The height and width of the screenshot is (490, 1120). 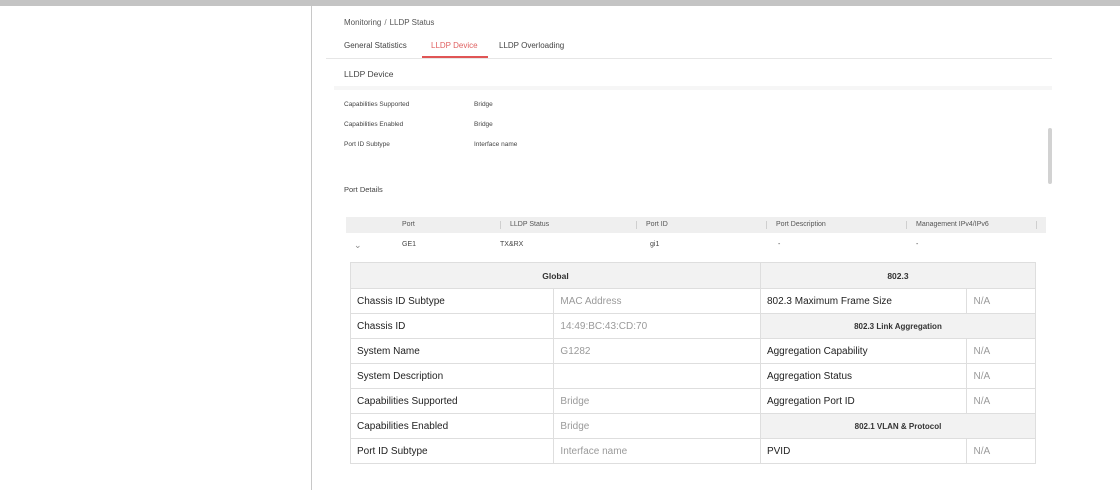 What do you see at coordinates (863, 401) in the screenshot?
I see `field-label: Aggregation Port ID` at bounding box center [863, 401].